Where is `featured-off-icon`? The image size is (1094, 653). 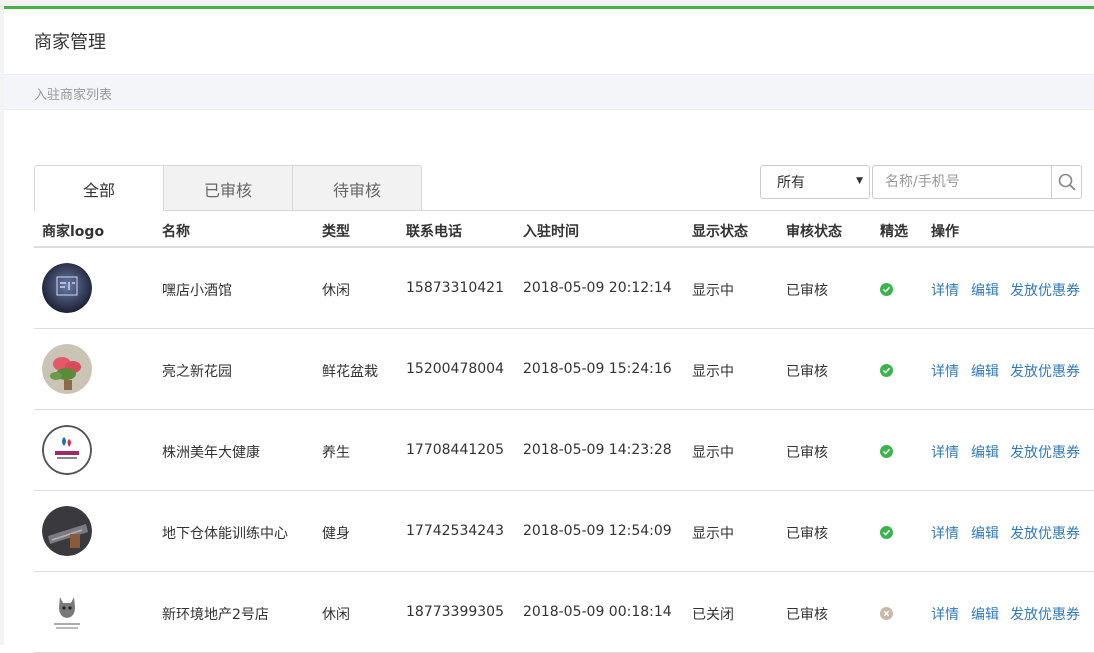 featured-off-icon is located at coordinates (886, 613).